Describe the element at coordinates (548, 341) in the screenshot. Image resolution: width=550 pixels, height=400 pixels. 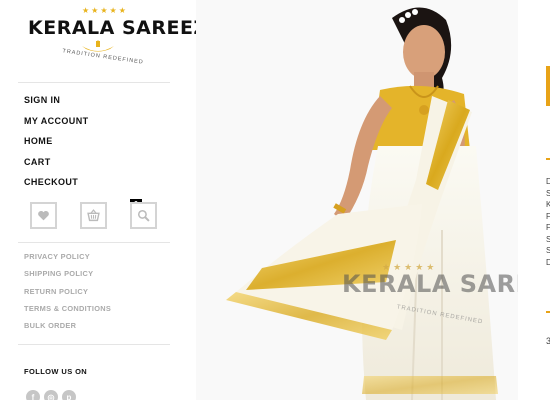
I see `cutoff-tail: 3` at that location.